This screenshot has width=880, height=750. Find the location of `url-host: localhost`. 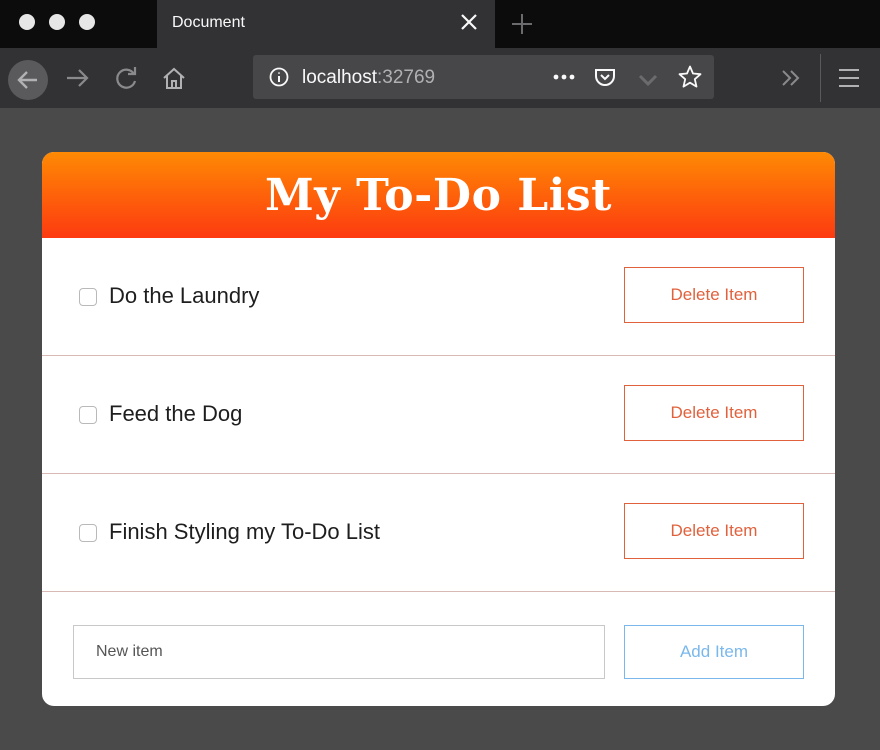

url-host: localhost is located at coordinates (339, 77).